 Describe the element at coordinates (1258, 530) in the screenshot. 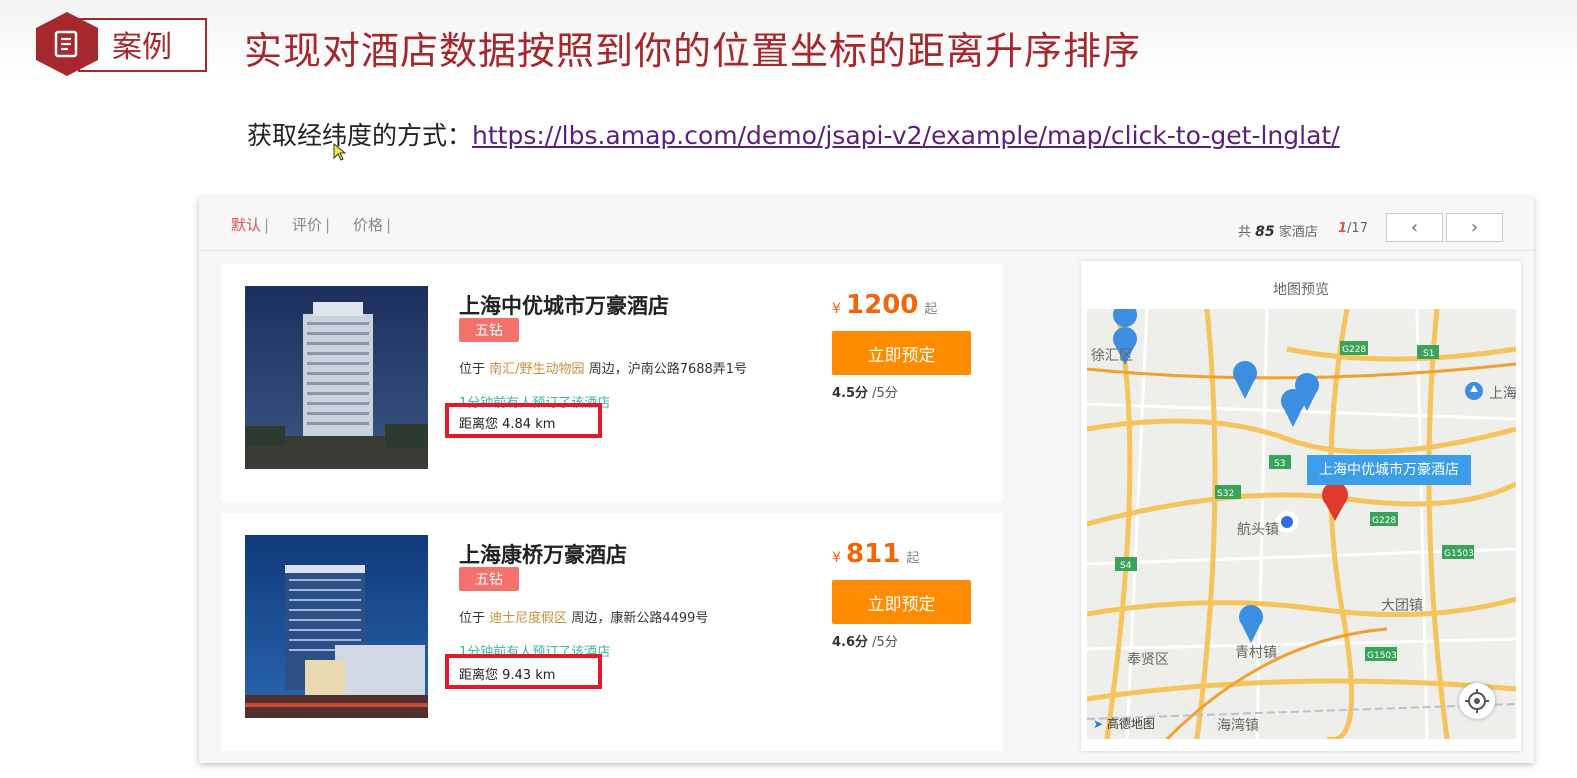

I see `map-label: 航头镇` at that location.